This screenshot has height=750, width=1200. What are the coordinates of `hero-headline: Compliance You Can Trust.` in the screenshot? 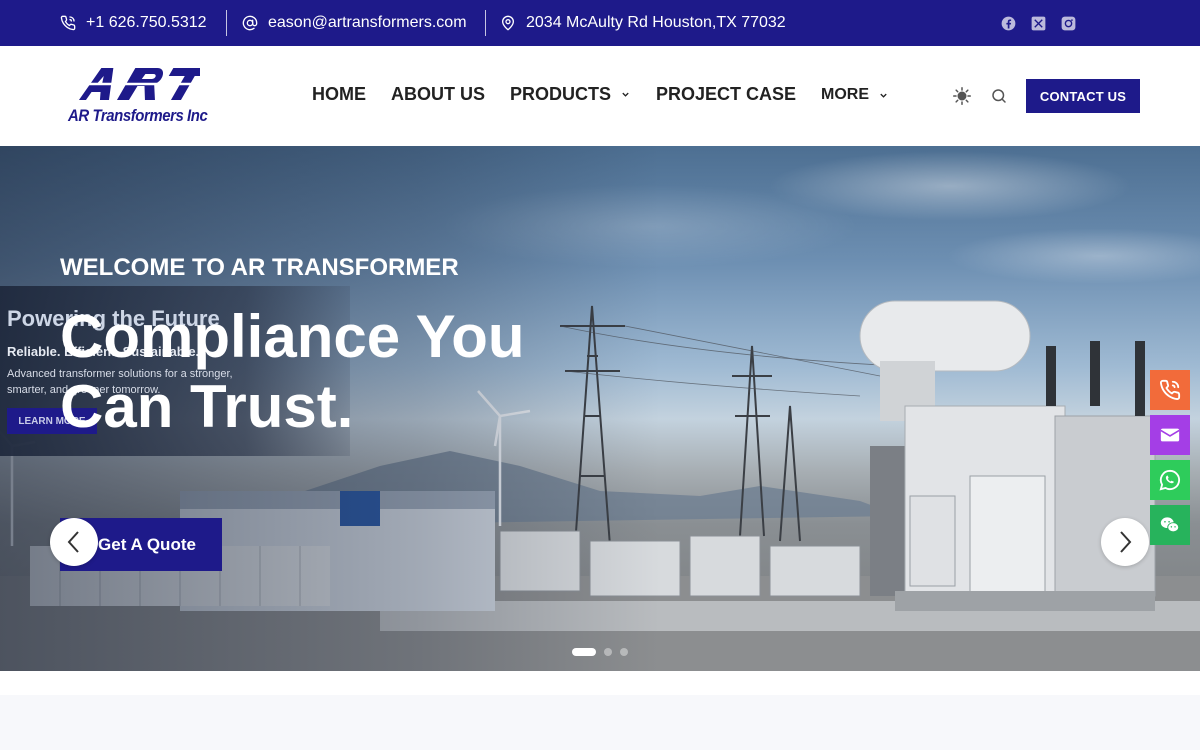 It's located at (292, 371).